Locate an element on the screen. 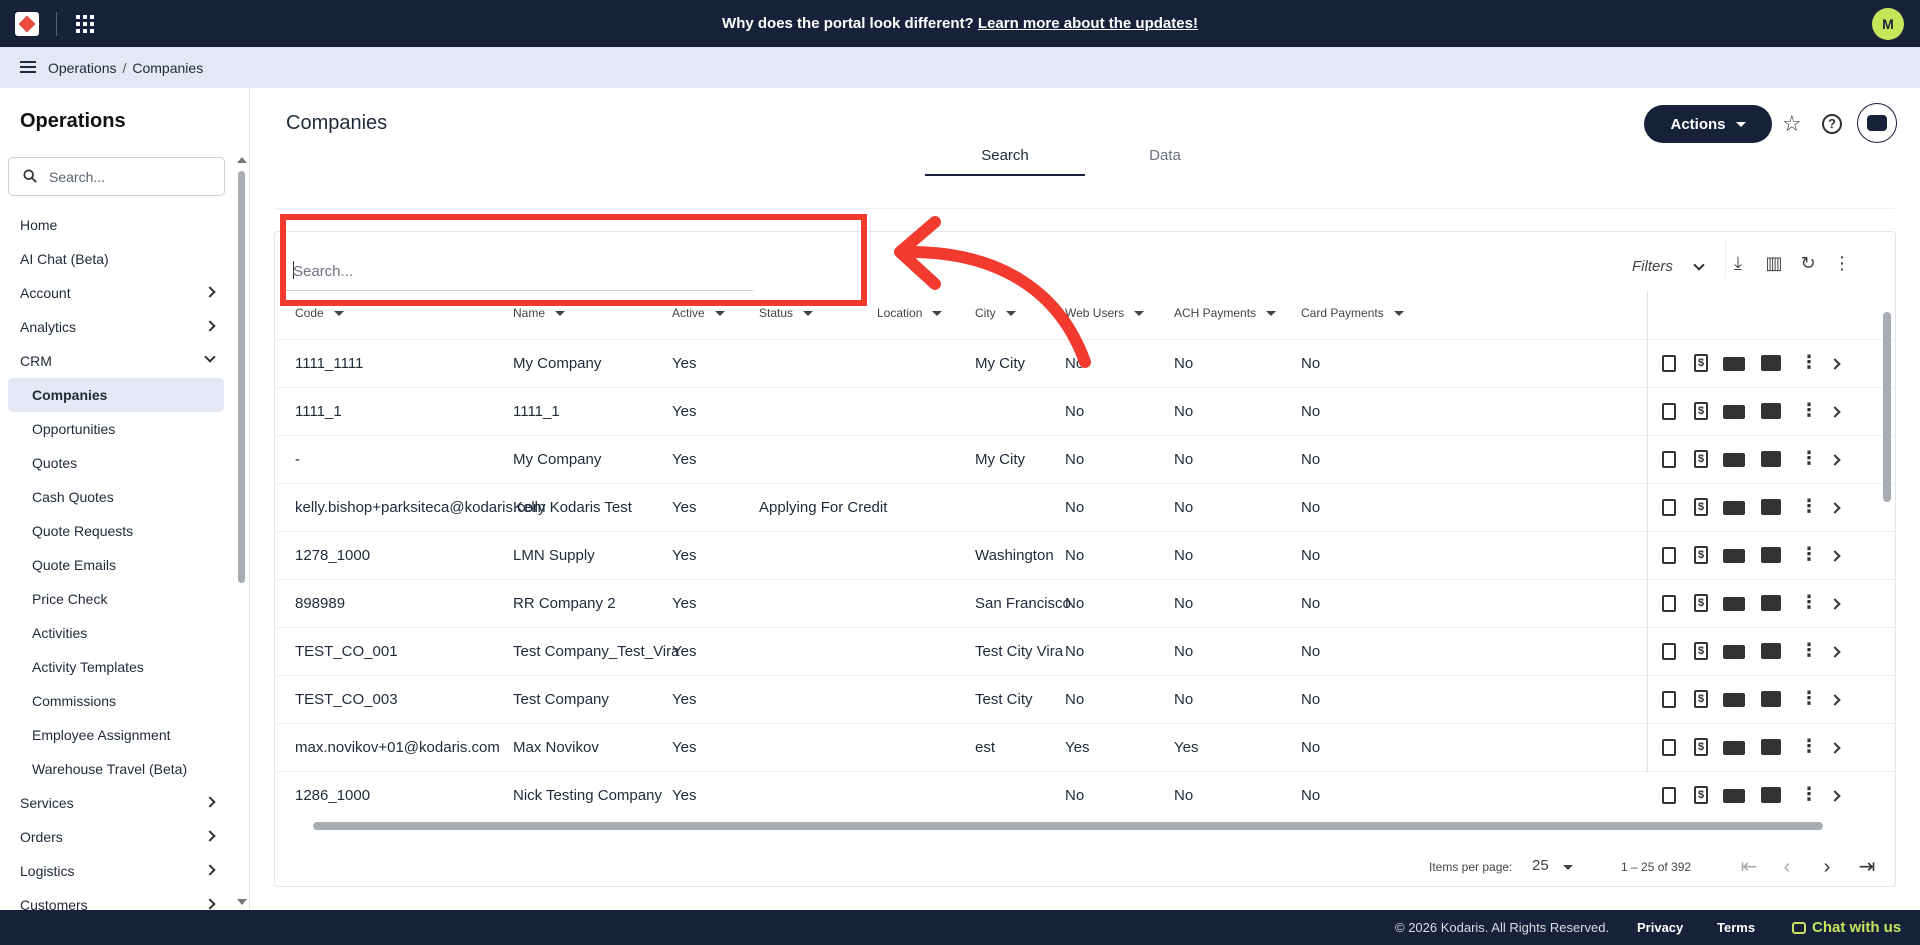  table-row: 1286_1000 Nick Testing Company Yes No No No $ ⋮ is located at coordinates (1086, 795).